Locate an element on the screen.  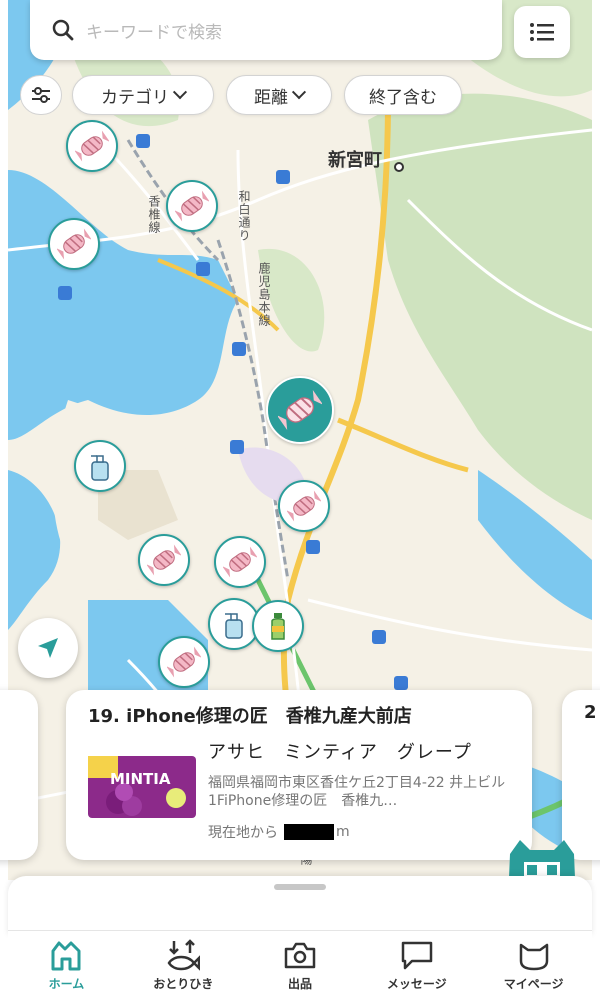
sliders-icon is located at coordinates (41, 95).